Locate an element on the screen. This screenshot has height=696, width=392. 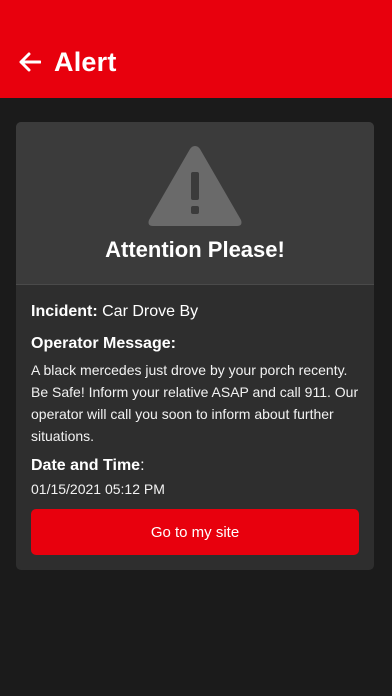
incident-label: Incident: is located at coordinates (64, 311).